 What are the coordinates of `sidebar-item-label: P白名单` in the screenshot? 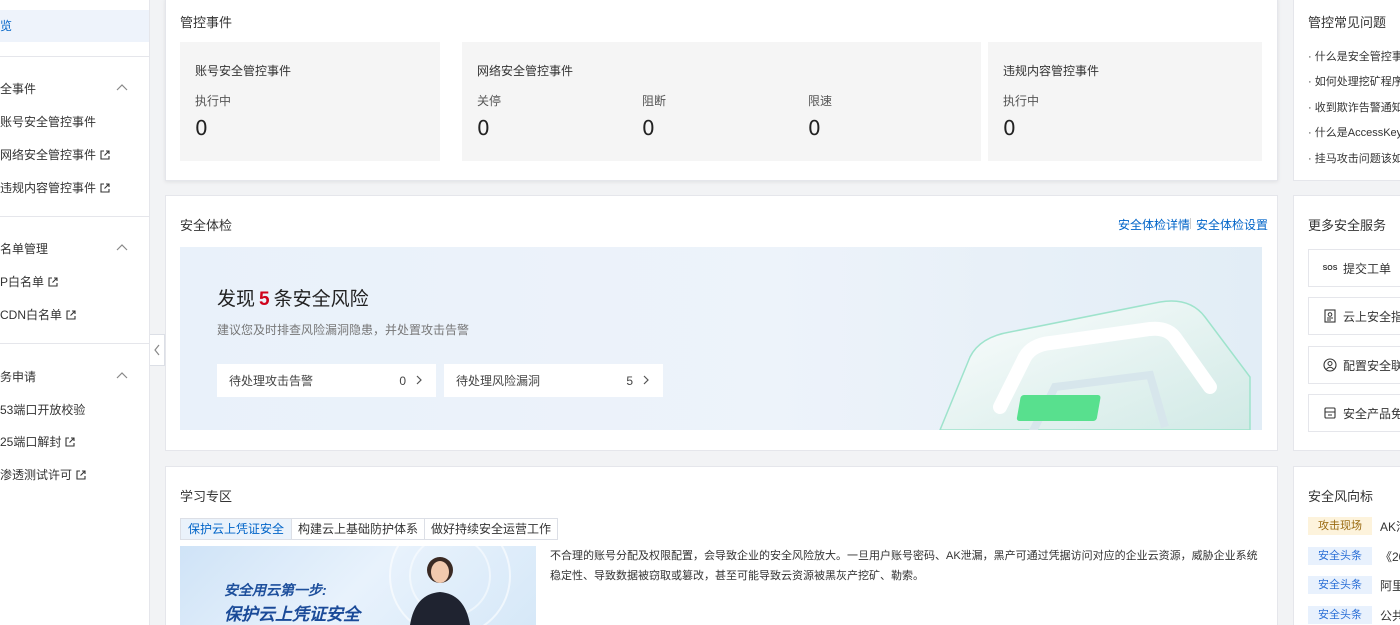 It's located at (22, 282).